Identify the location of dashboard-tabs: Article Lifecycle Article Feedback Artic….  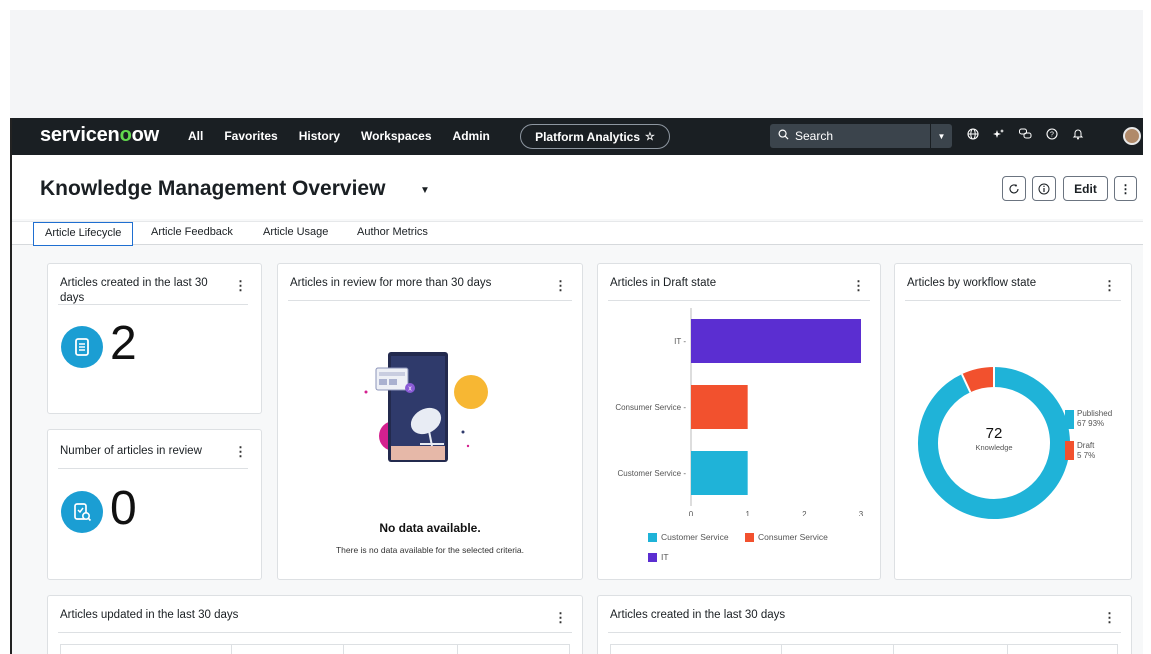
(577, 233).